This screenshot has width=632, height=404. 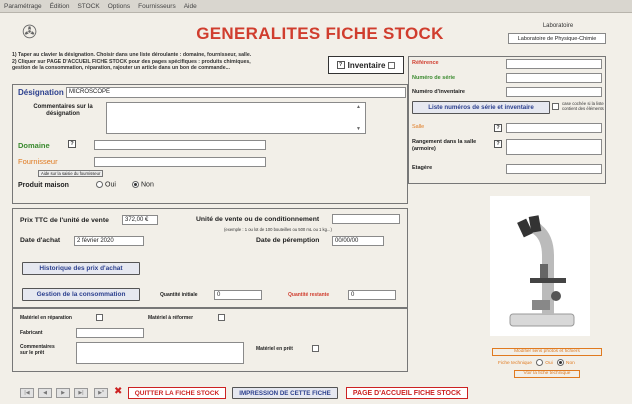 What do you see at coordinates (109, 241) in the screenshot?
I see `date-achat-input: 2 février 2020` at bounding box center [109, 241].